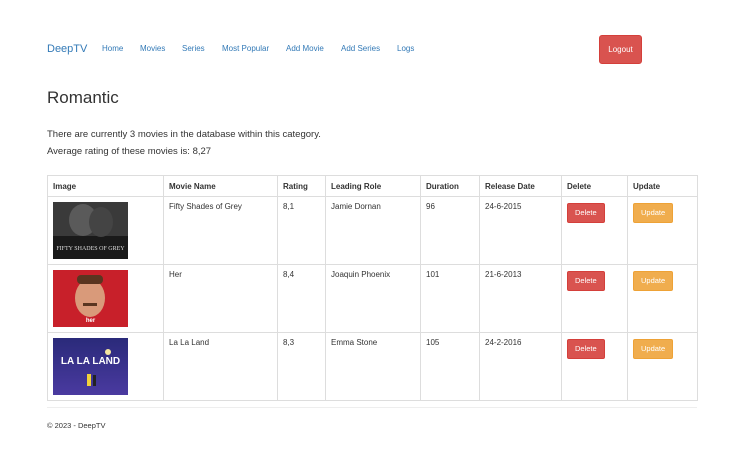  What do you see at coordinates (220, 230) in the screenshot?
I see `movie-name-cell: Fifty Shades of Grey` at bounding box center [220, 230].